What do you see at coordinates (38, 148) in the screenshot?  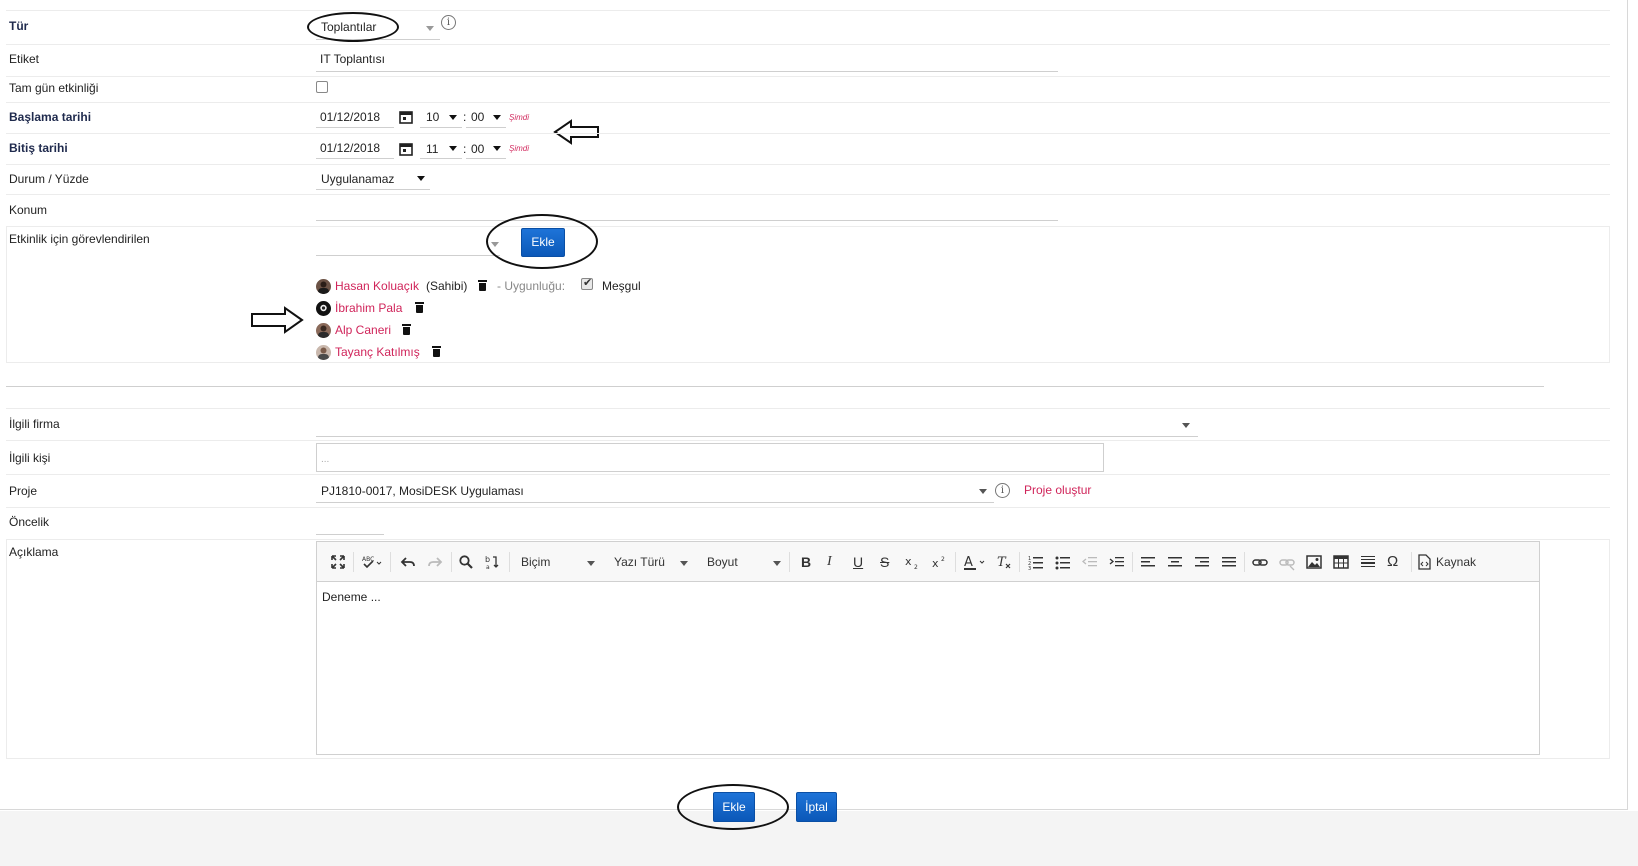 I see `end-label: Bitiş tarihi` at bounding box center [38, 148].